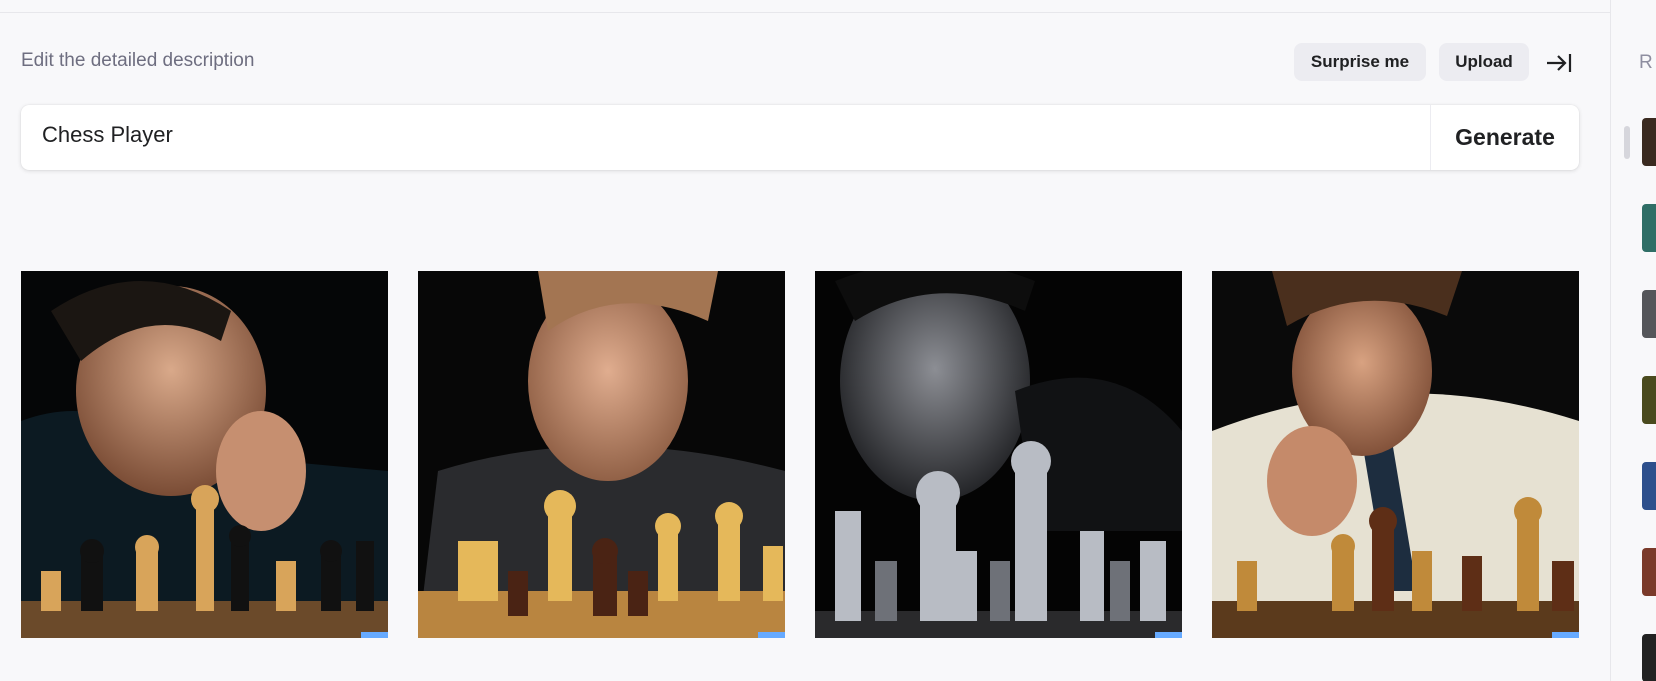  I want to click on history-sidebar: R, so click(1633, 340).